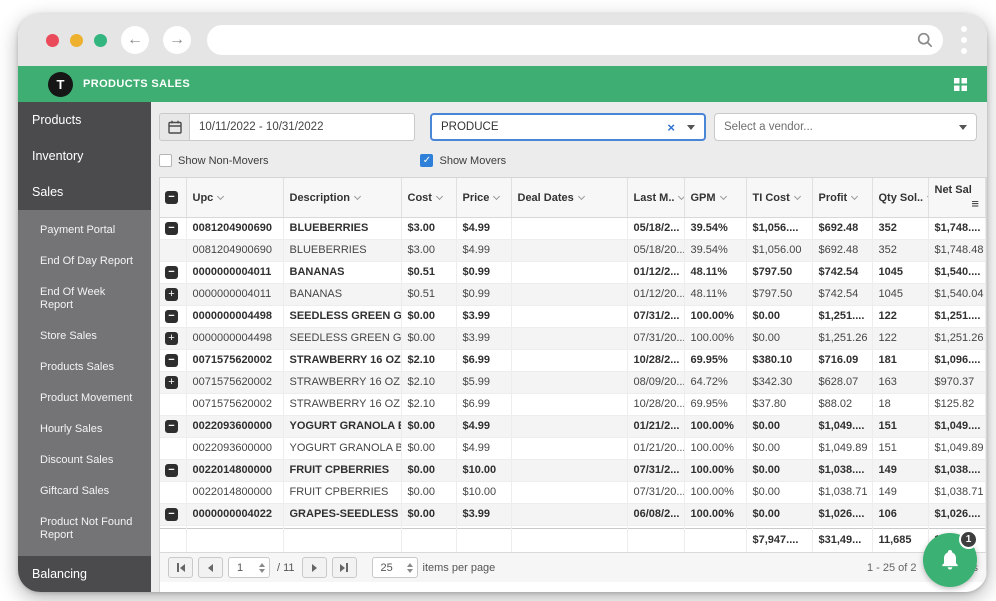 This screenshot has width=996, height=601. Describe the element at coordinates (484, 470) in the screenshot. I see `cell-price: $10.00` at that location.